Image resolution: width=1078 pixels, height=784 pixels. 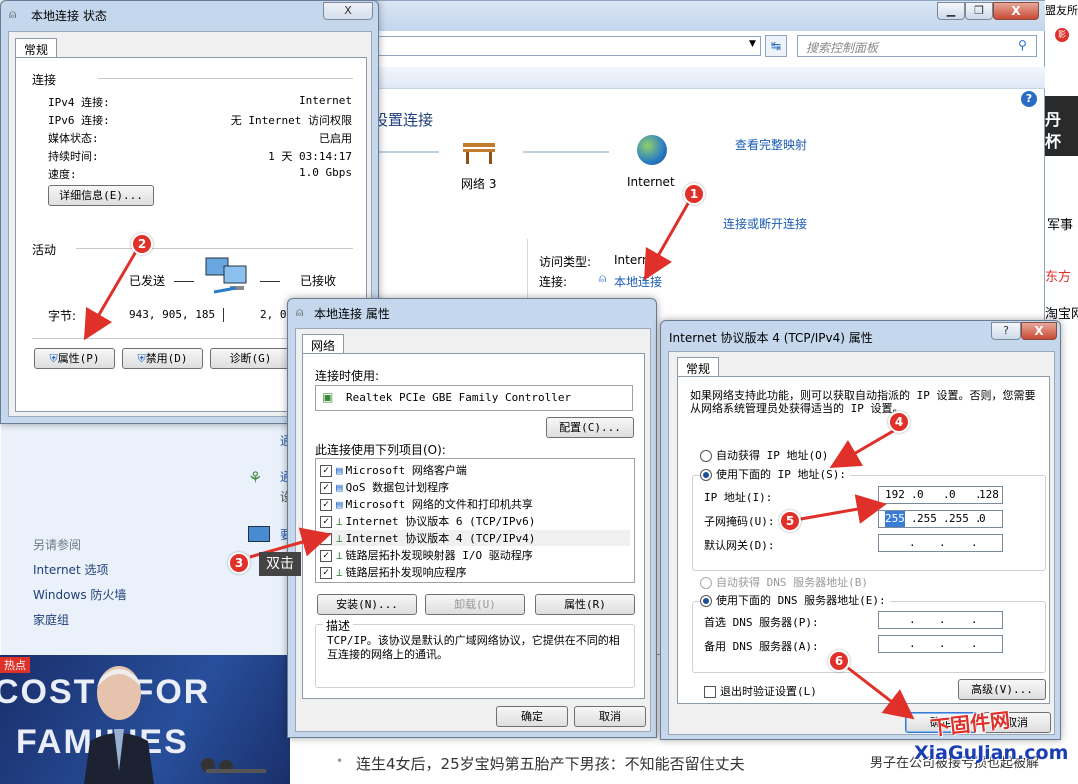 What do you see at coordinates (790, 521) in the screenshot?
I see `step-badge-5: 5` at bounding box center [790, 521].